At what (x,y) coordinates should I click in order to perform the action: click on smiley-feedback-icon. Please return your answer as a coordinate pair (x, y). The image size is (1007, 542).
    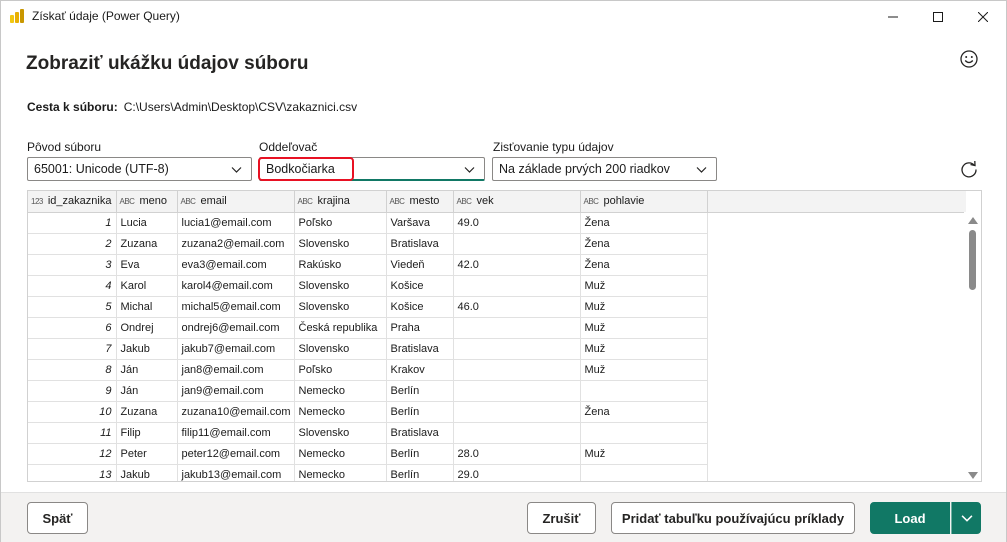
    Looking at the image, I should click on (969, 59).